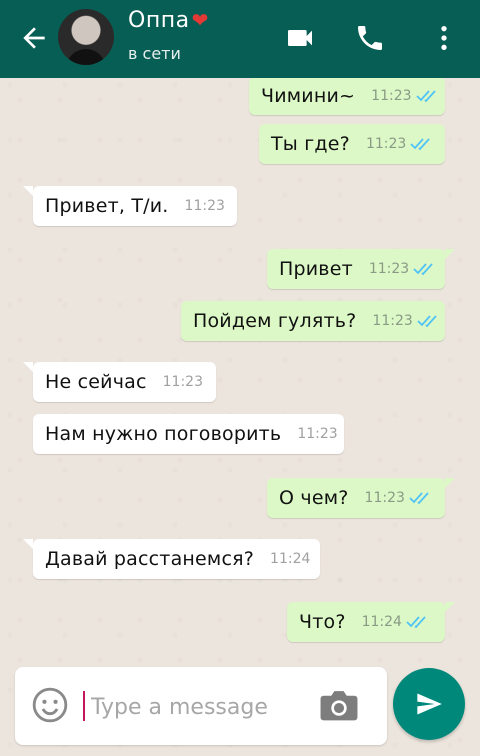 The width and height of the screenshot is (480, 756). Describe the element at coordinates (300, 38) in the screenshot. I see `videocam-icon` at that location.